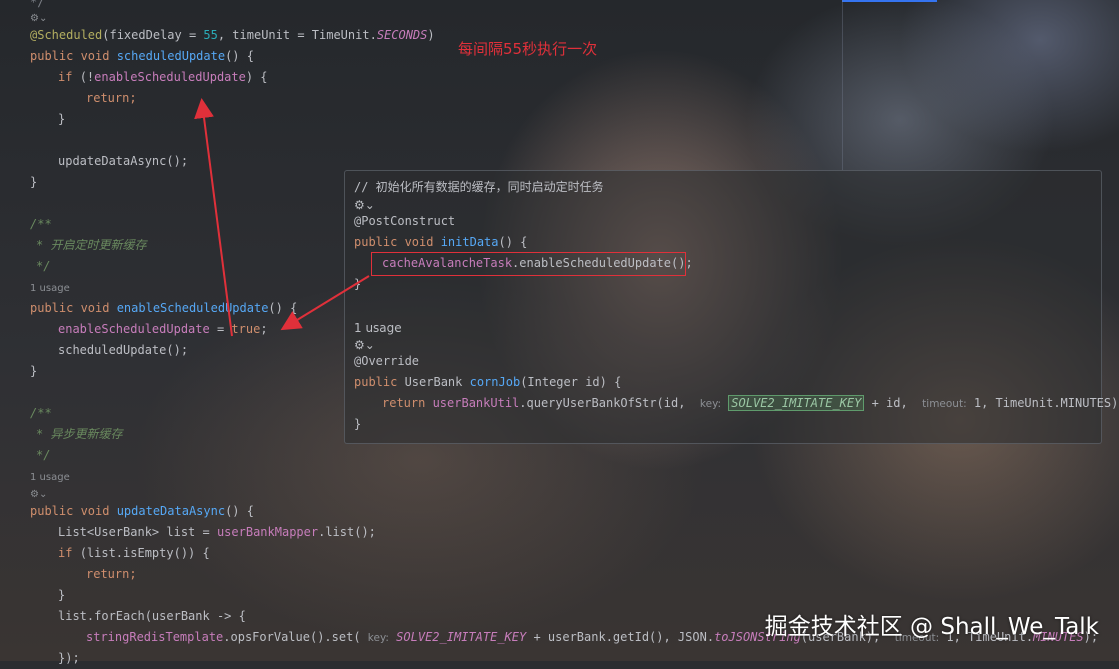 Image resolution: width=1119 pixels, height=669 pixels. Describe the element at coordinates (325, 303) in the screenshot. I see `arrow-to-enable` at that location.